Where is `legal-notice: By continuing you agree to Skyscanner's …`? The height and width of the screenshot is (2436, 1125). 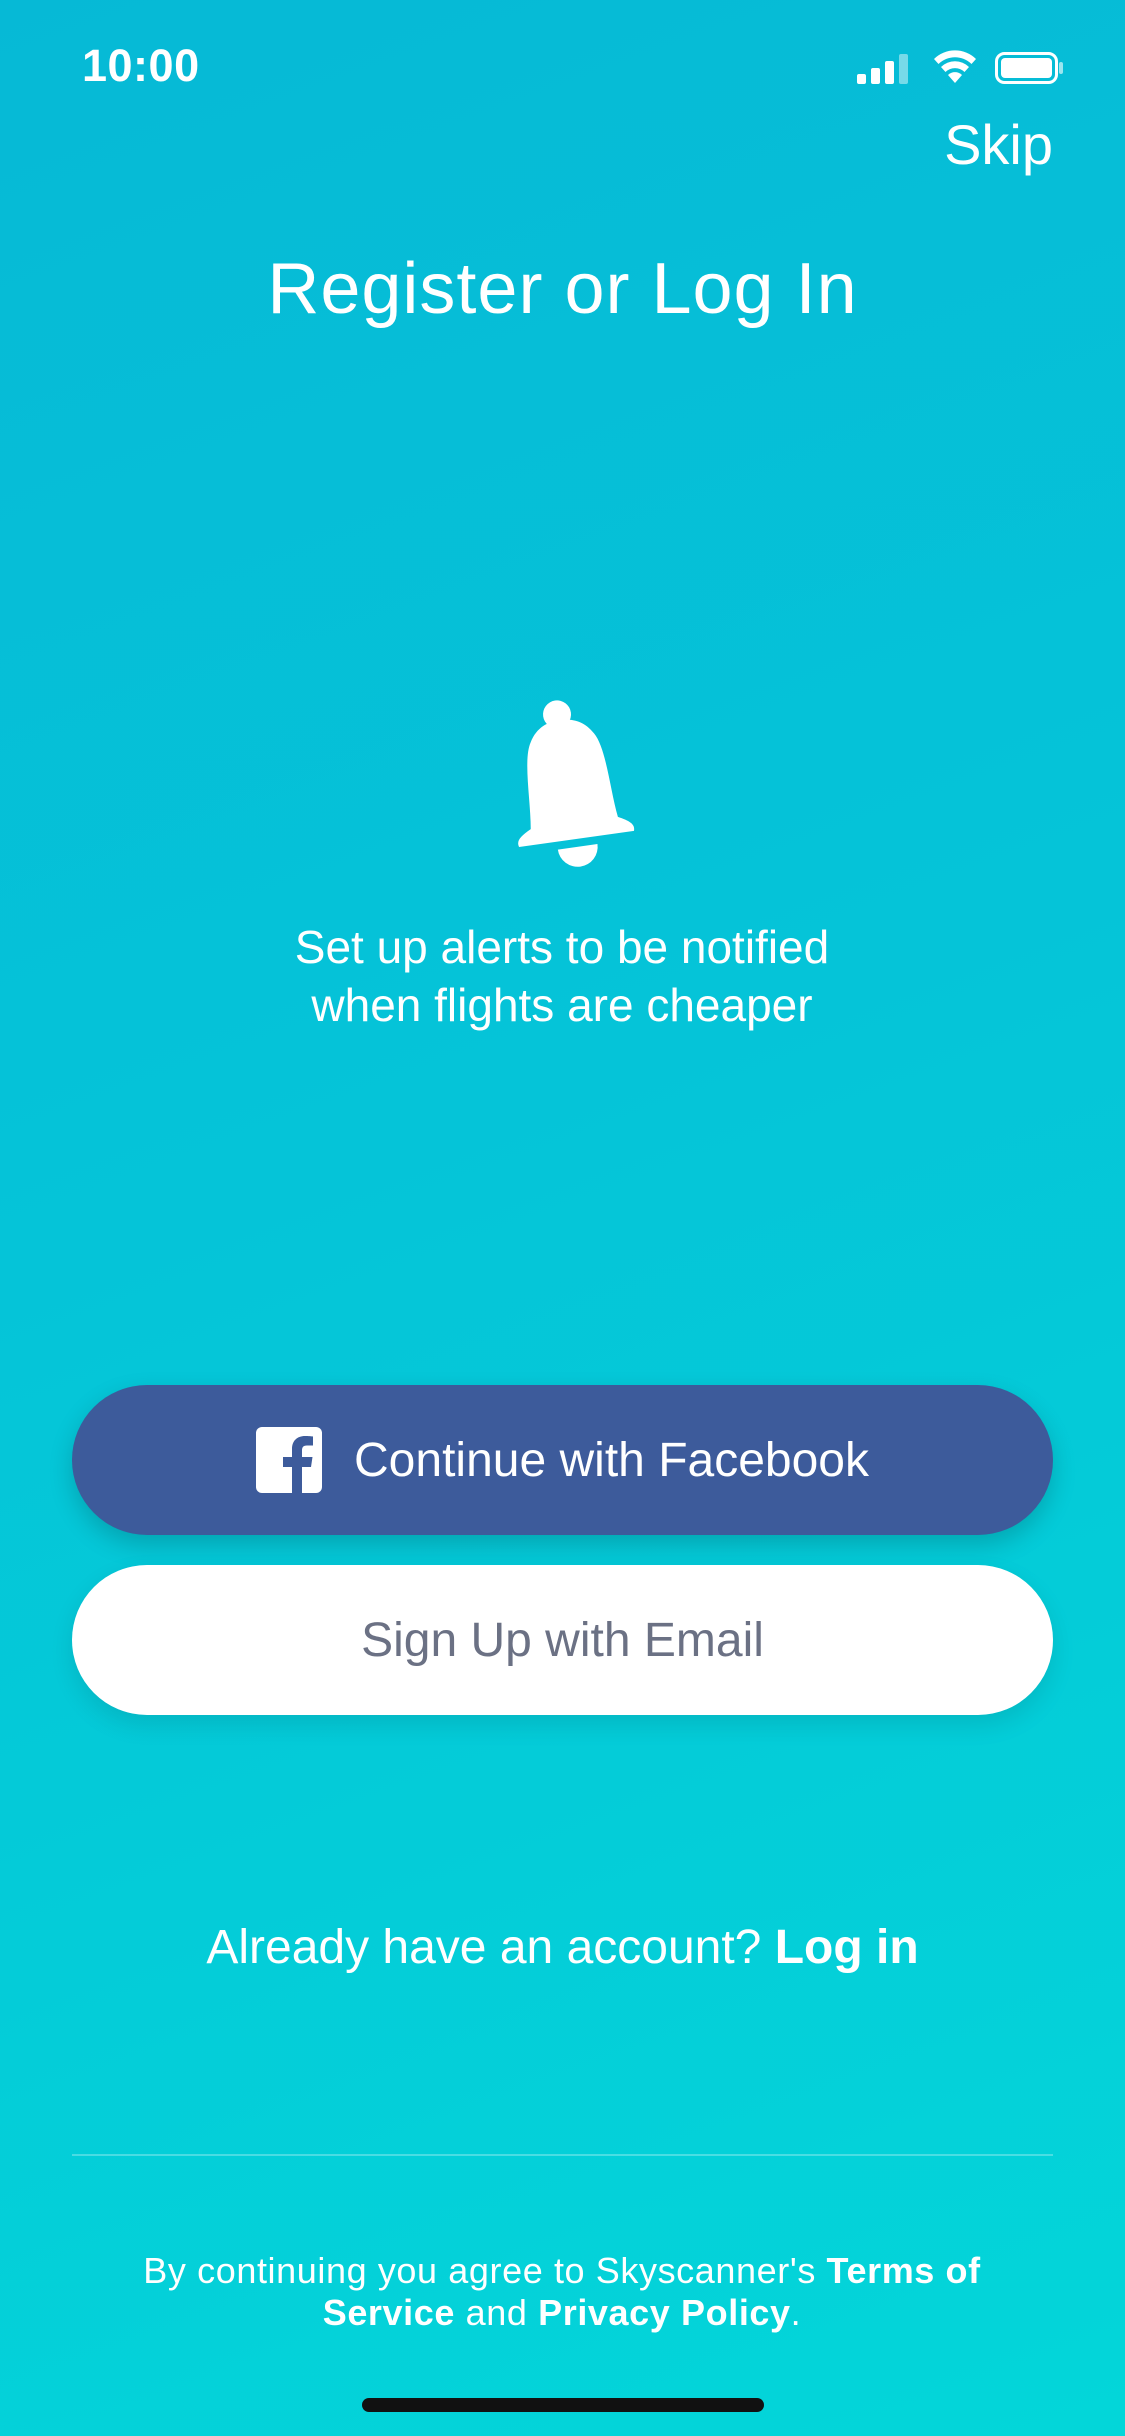 legal-notice: By continuing you agree to Skyscanner's … is located at coordinates (562, 2292).